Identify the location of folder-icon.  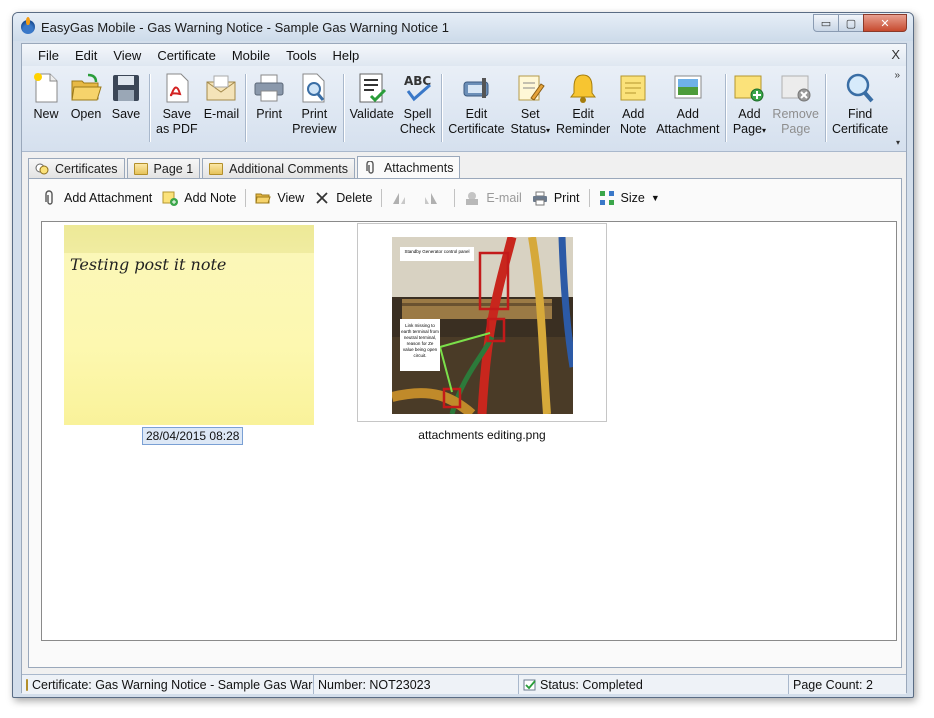
(27, 684).